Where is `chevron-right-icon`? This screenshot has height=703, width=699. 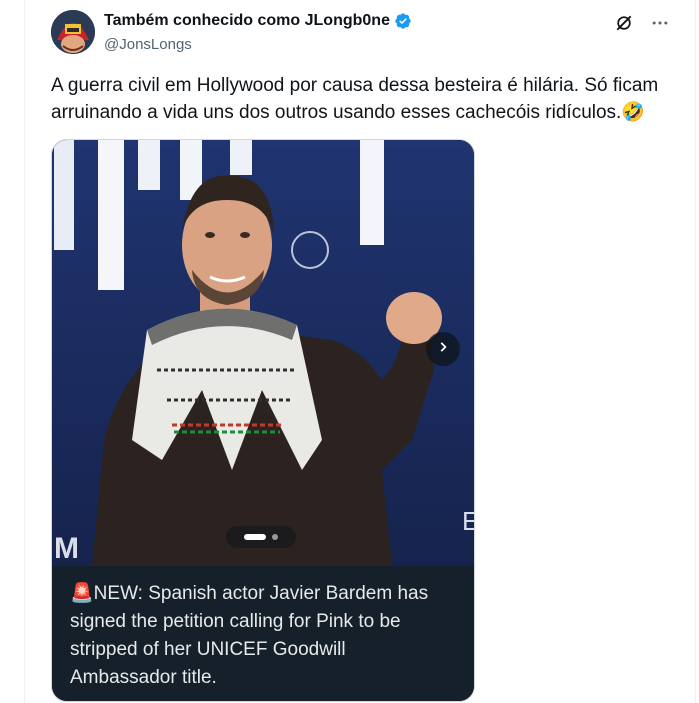
chevron-right-icon is located at coordinates (443, 349).